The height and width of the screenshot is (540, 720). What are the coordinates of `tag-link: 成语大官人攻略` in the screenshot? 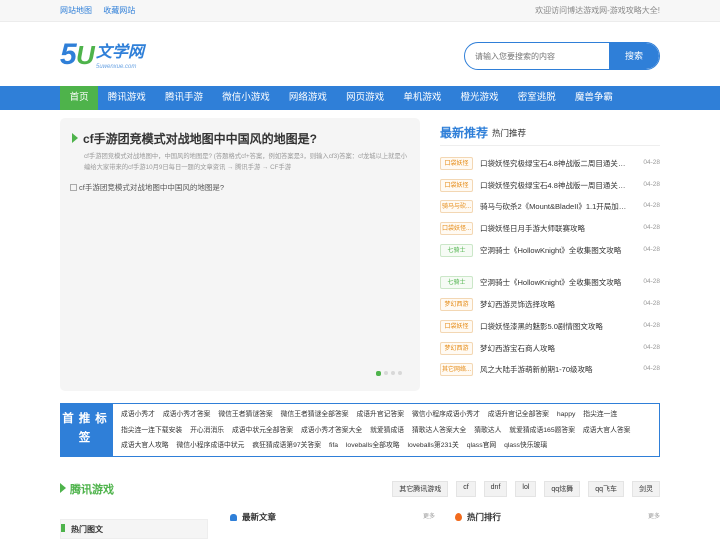 It's located at (145, 445).